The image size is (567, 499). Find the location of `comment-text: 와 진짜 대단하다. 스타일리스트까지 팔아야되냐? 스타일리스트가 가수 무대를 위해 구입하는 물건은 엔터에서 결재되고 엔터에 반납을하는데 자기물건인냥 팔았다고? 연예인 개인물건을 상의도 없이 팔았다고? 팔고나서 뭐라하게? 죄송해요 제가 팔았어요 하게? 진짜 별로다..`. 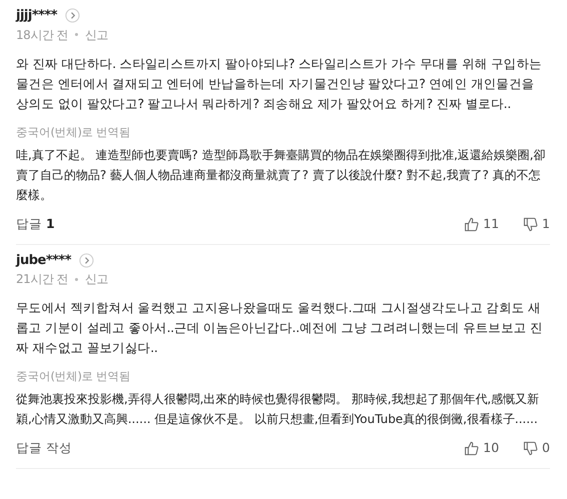

comment-text: 와 진짜 대단하다. 스타일리스트까지 팔아야되냐? 스타일리스트가 가수 무대를 위해 구입하는 물건은 엔터에서 결재되고 엔터에 반납을하는데 자기물건인냥 팔았다고? 연예인 개인물건을 상의도 없이 팔았다고? 팔고나서 뭐라하게? 죄송해요 제가 팔았어요 하게? 진짜 별로다.. is located at coordinates (279, 83).